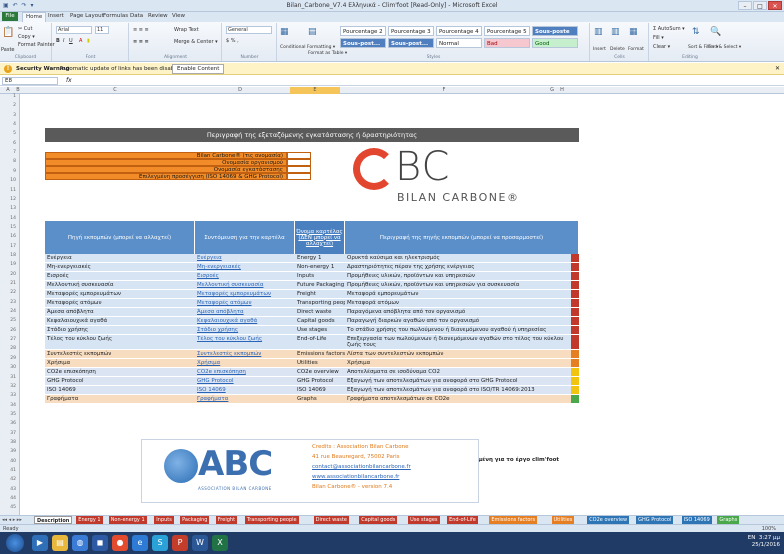 The width and height of the screenshot is (784, 554). What do you see at coordinates (10, 255) in the screenshot?
I see `row-header: 18` at bounding box center [10, 255].